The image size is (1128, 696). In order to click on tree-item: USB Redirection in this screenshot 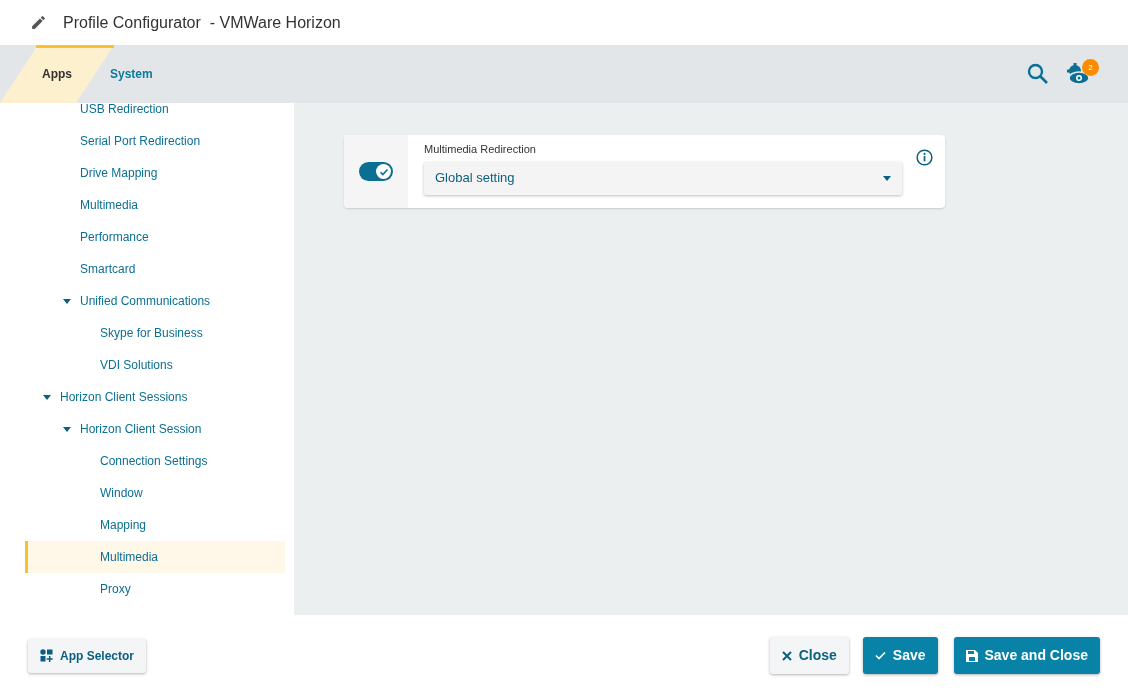, I will do `click(155, 114)`.